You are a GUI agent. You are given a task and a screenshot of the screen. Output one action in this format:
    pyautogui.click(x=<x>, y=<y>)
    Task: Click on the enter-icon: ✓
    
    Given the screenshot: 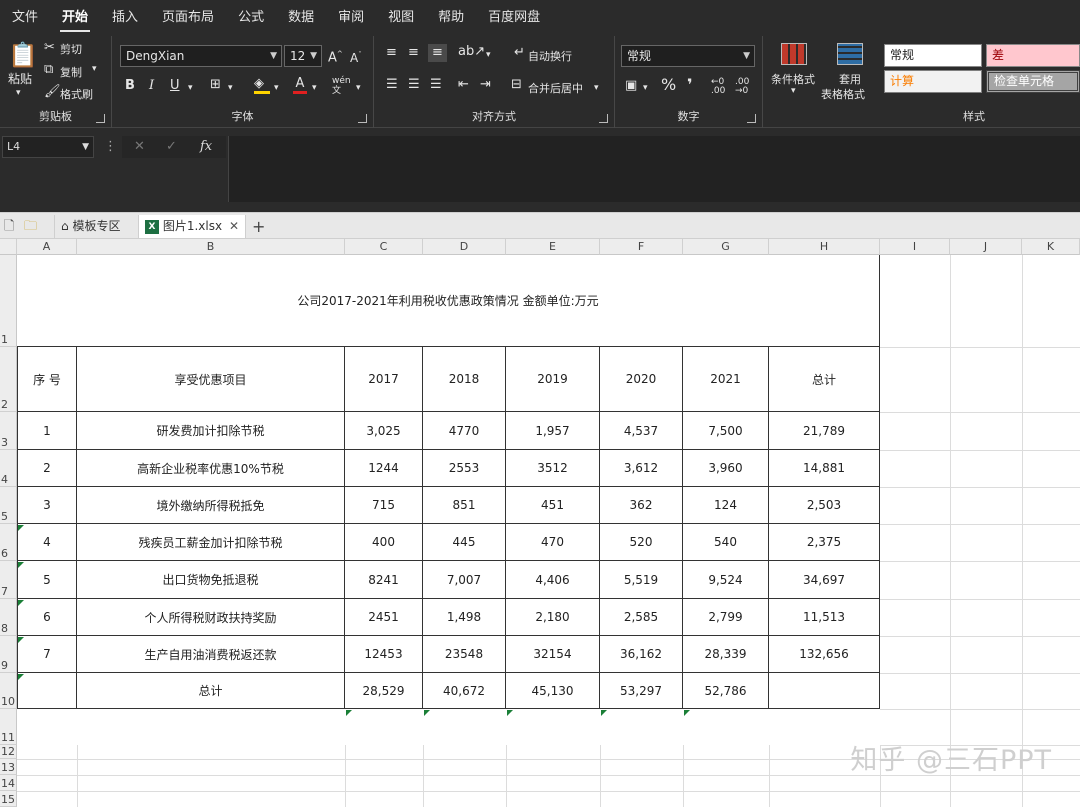 What is the action you would take?
    pyautogui.click(x=171, y=147)
    